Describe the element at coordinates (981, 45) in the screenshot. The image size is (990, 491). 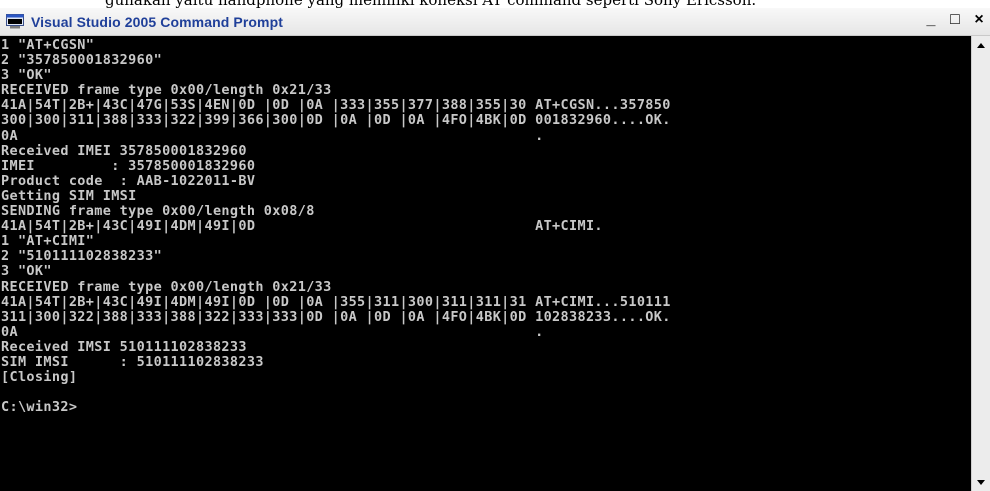
I see `scroll-up-arrow-icon` at that location.